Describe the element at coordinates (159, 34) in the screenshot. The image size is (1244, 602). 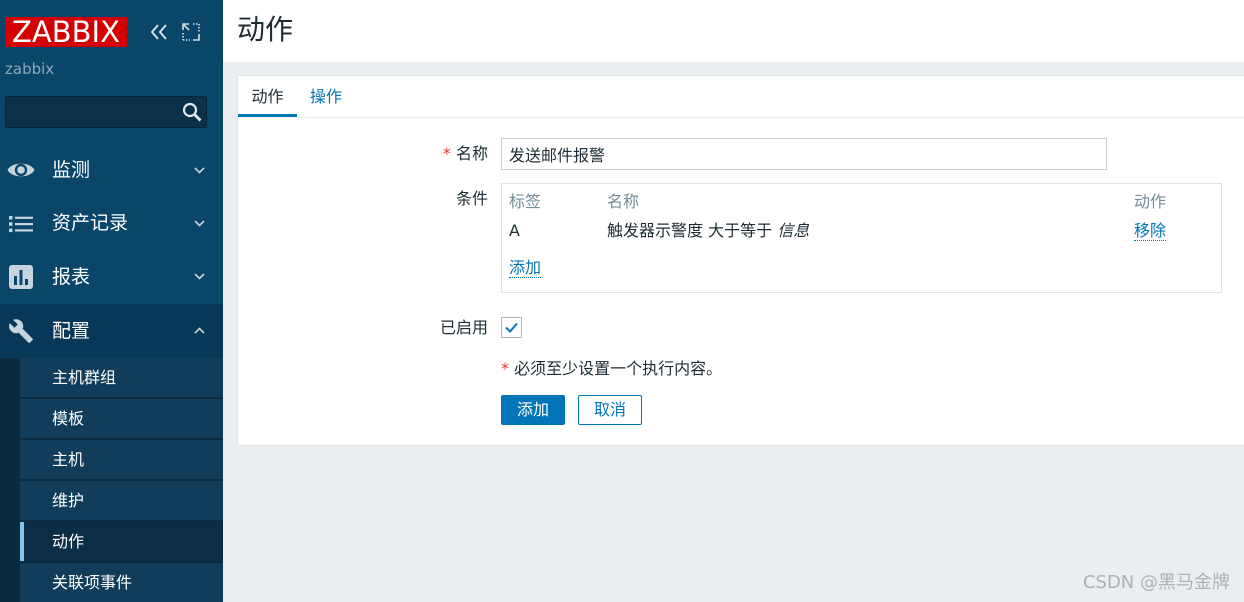
I see `collapse-sidebar-icon` at that location.